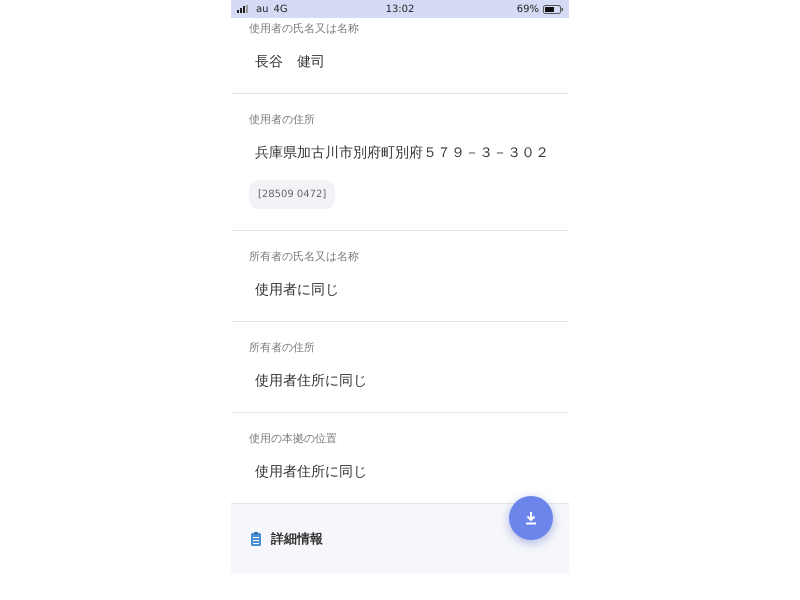 The height and width of the screenshot is (600, 800). What do you see at coordinates (290, 62) in the screenshot?
I see `field-value: 長谷 健司` at bounding box center [290, 62].